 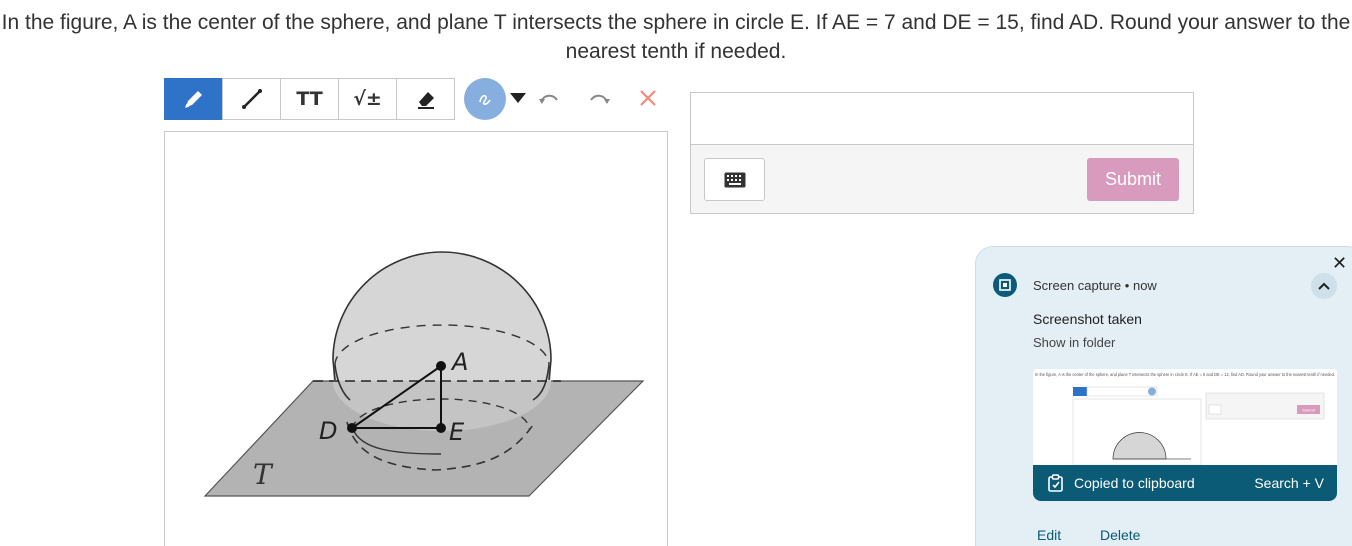 What do you see at coordinates (942, 153) in the screenshot?
I see `answer-panel: Submit` at bounding box center [942, 153].